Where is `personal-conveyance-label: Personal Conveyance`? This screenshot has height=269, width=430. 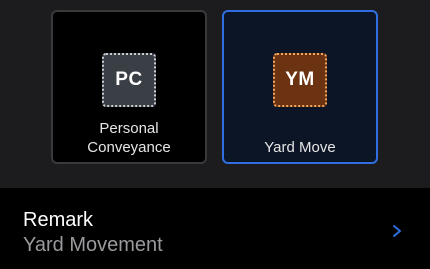
personal-conveyance-label: Personal Conveyance is located at coordinates (129, 138).